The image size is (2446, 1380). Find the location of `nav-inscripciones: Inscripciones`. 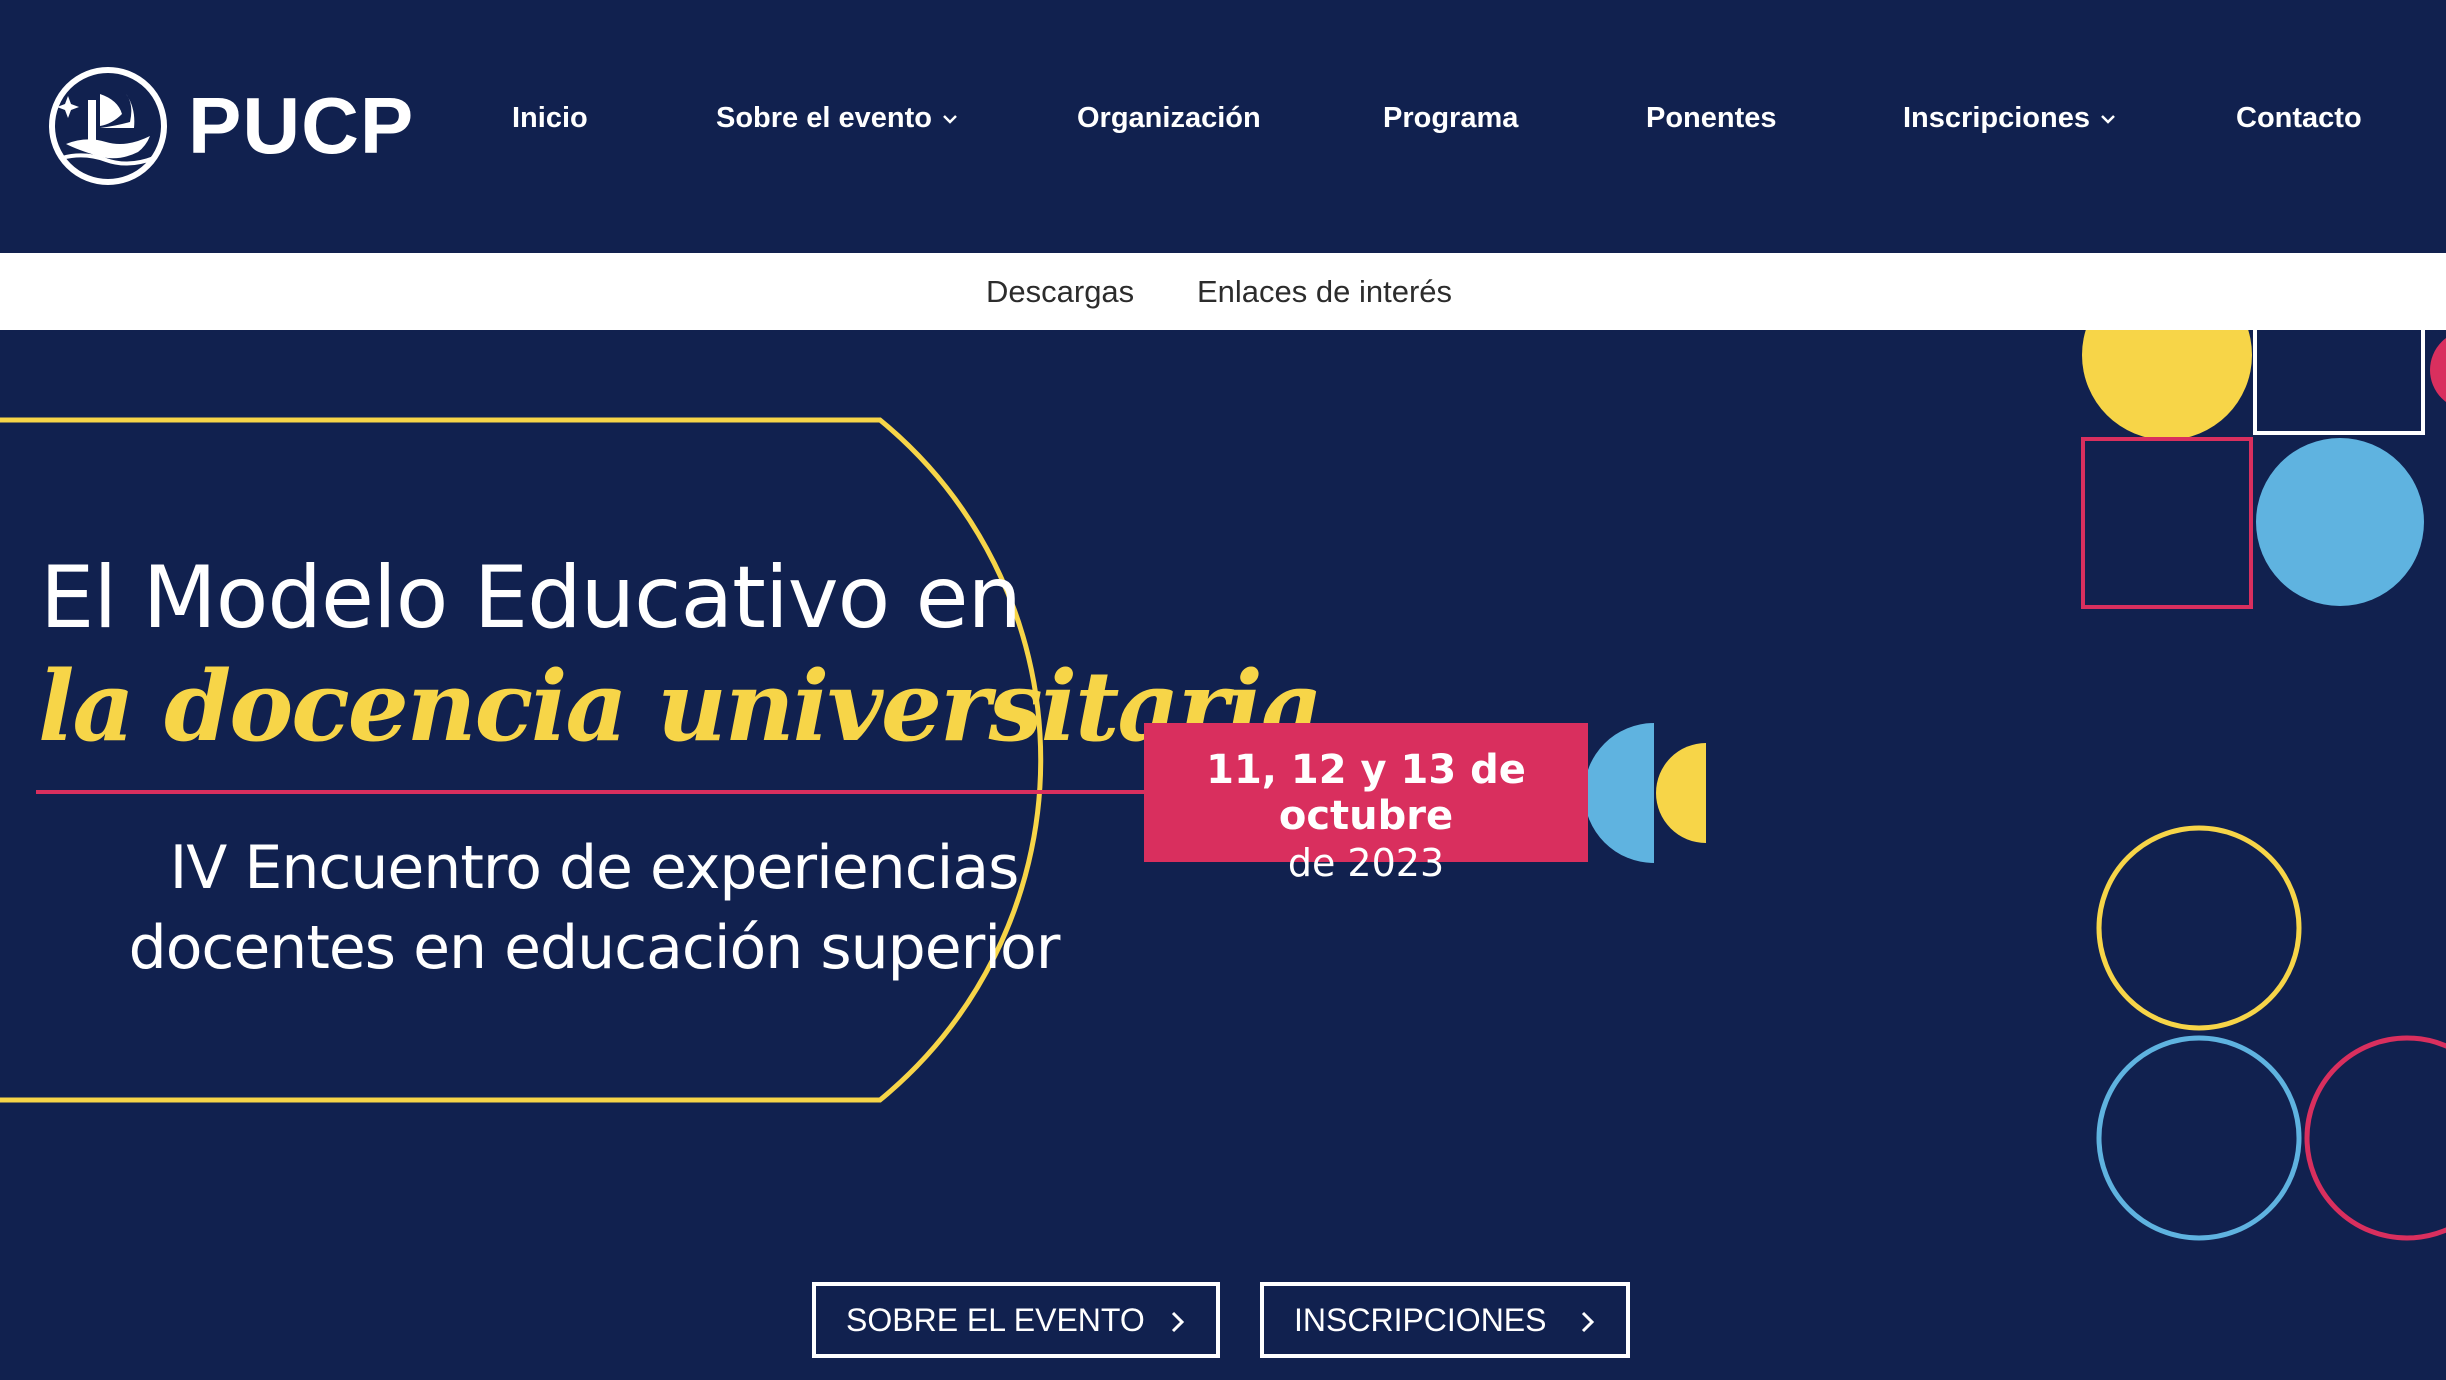

nav-inscripciones: Inscripciones is located at coordinates (2009, 118).